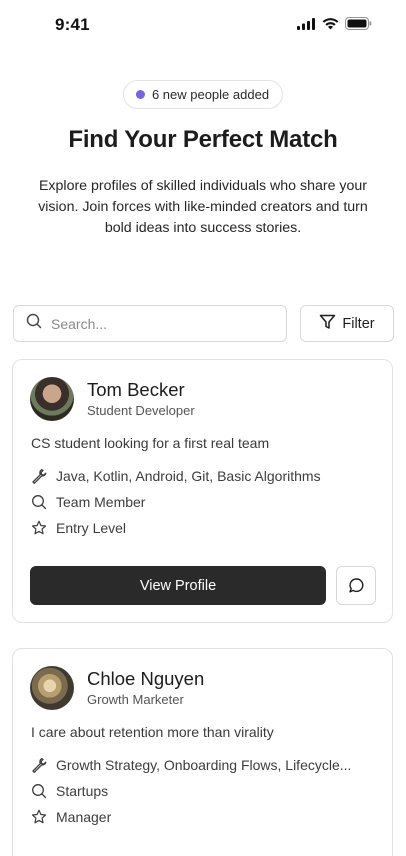 This screenshot has width=406, height=856. What do you see at coordinates (306, 23) in the screenshot?
I see `signal-icon` at bounding box center [306, 23].